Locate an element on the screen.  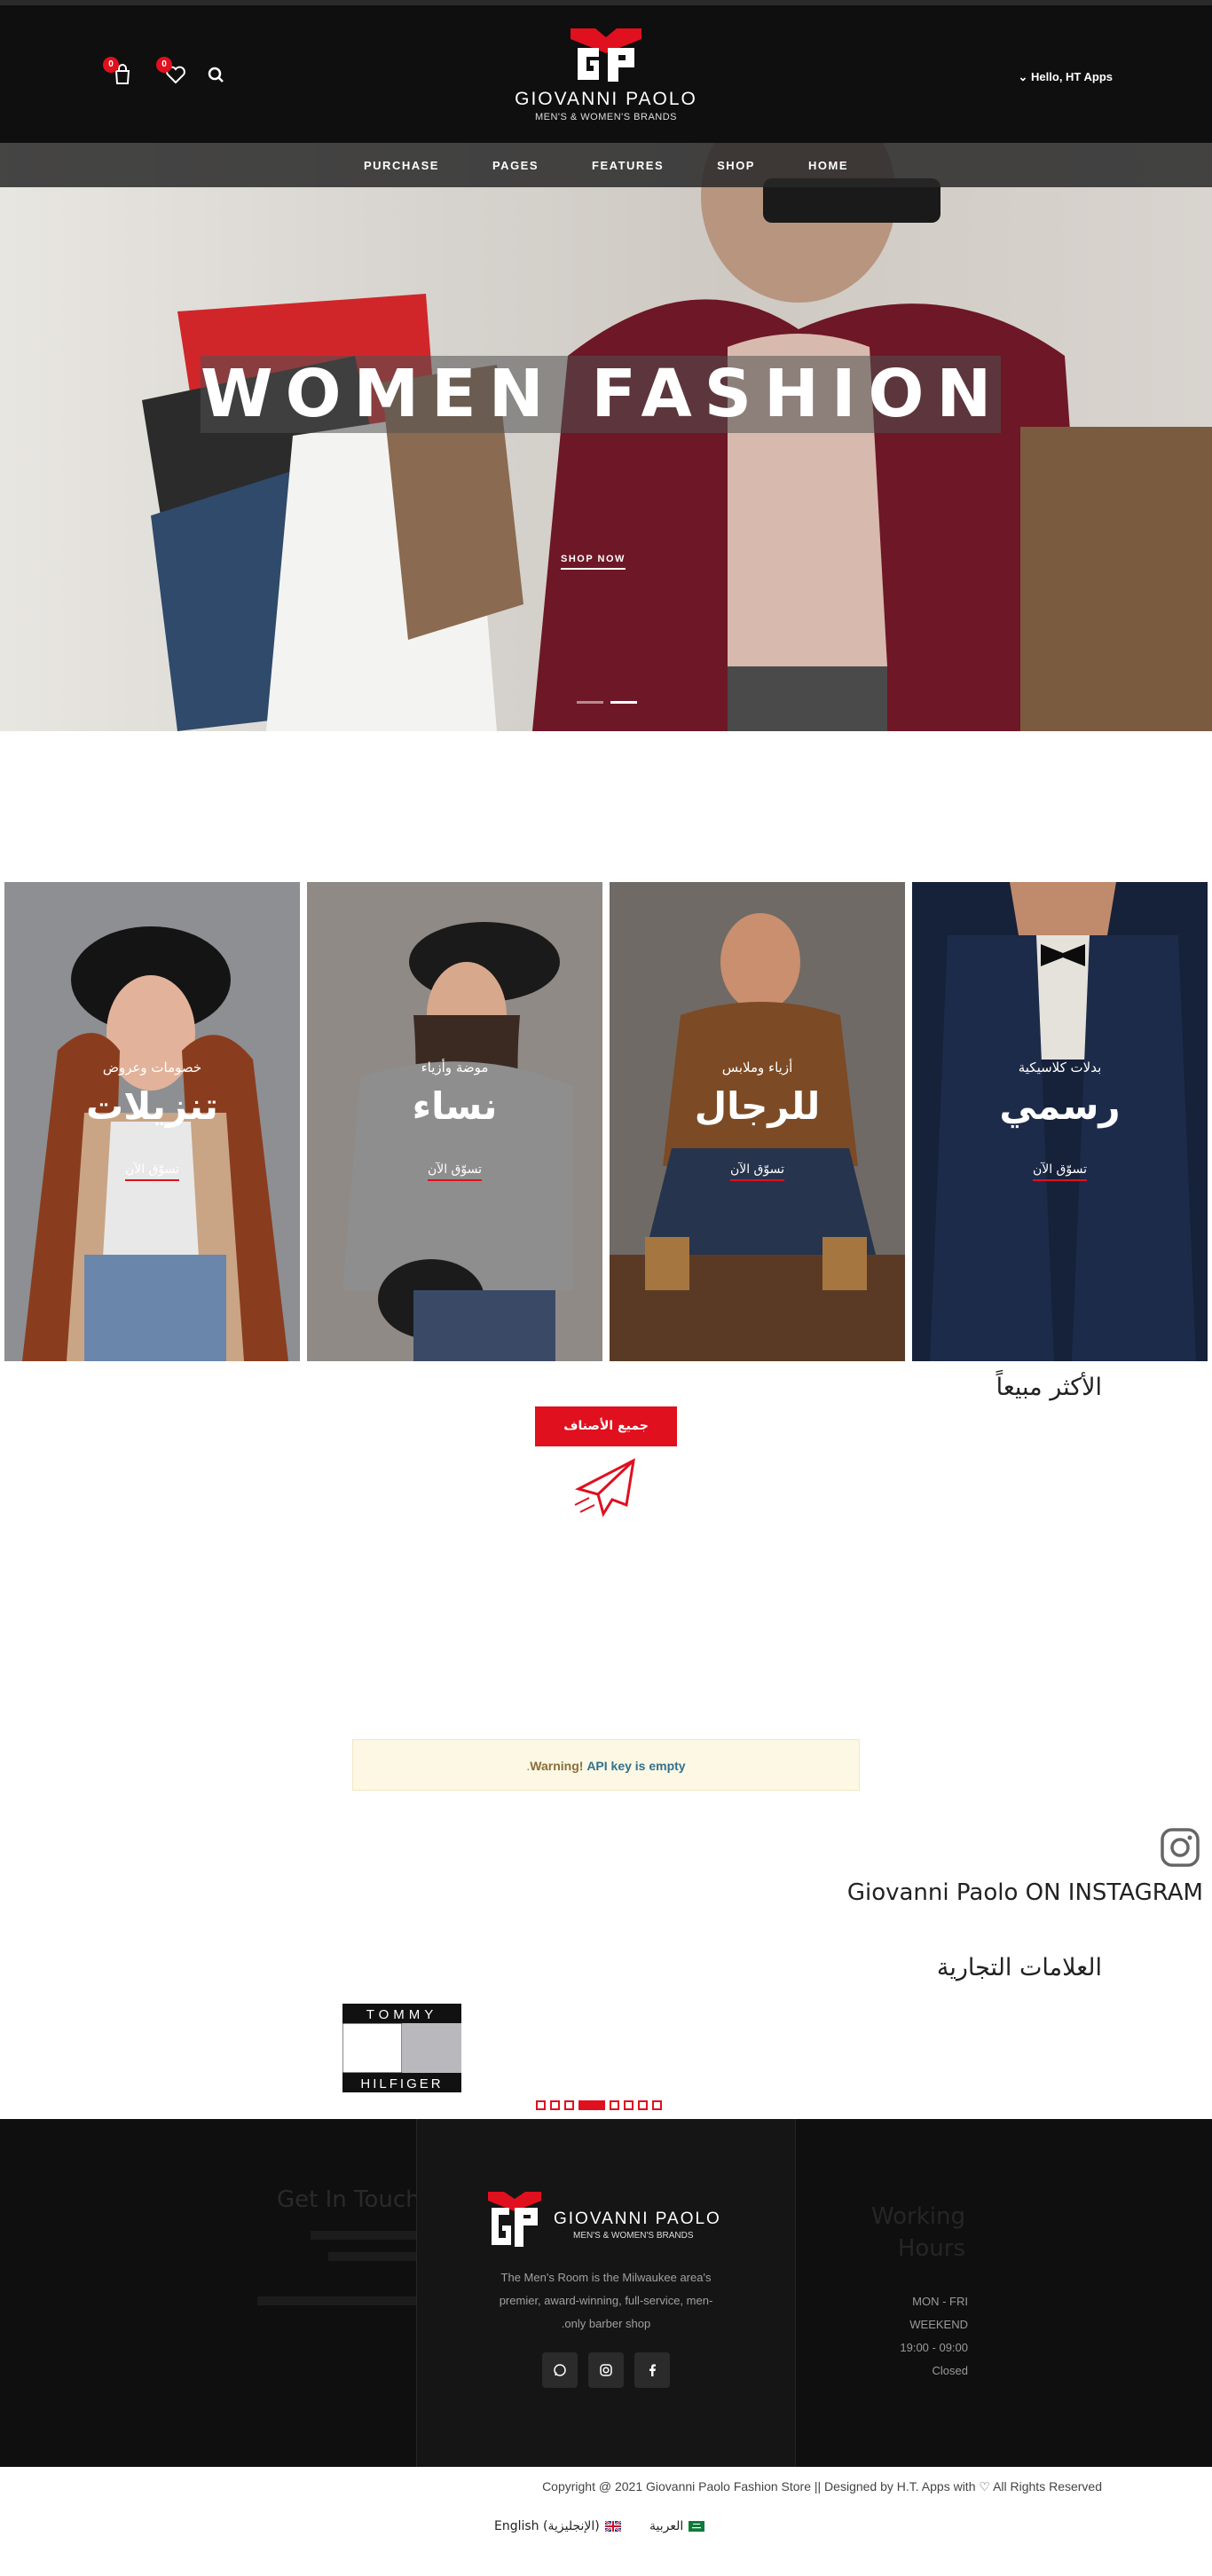
saudi-flag-icon is located at coordinates (697, 2526).